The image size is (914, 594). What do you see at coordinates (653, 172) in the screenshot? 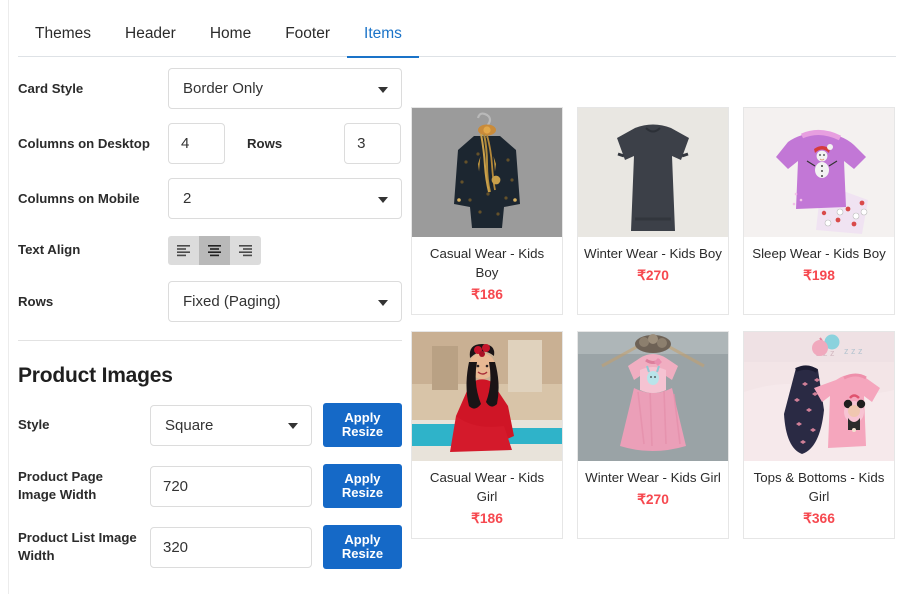
I see `product-image-kids-boy-sweater` at bounding box center [653, 172].